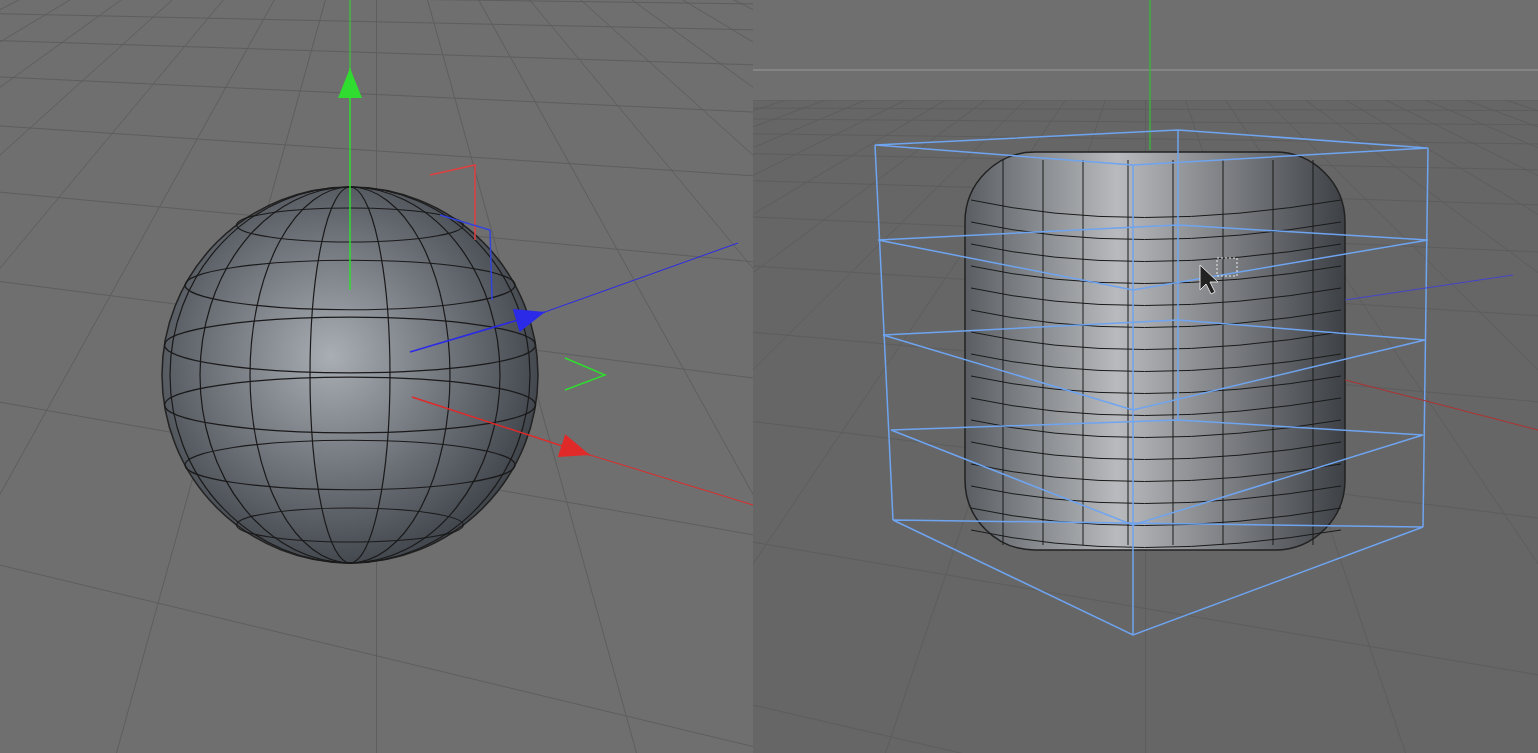 This screenshot has width=1538, height=753. What do you see at coordinates (1218, 276) in the screenshot?
I see `cursor-icon` at bounding box center [1218, 276].